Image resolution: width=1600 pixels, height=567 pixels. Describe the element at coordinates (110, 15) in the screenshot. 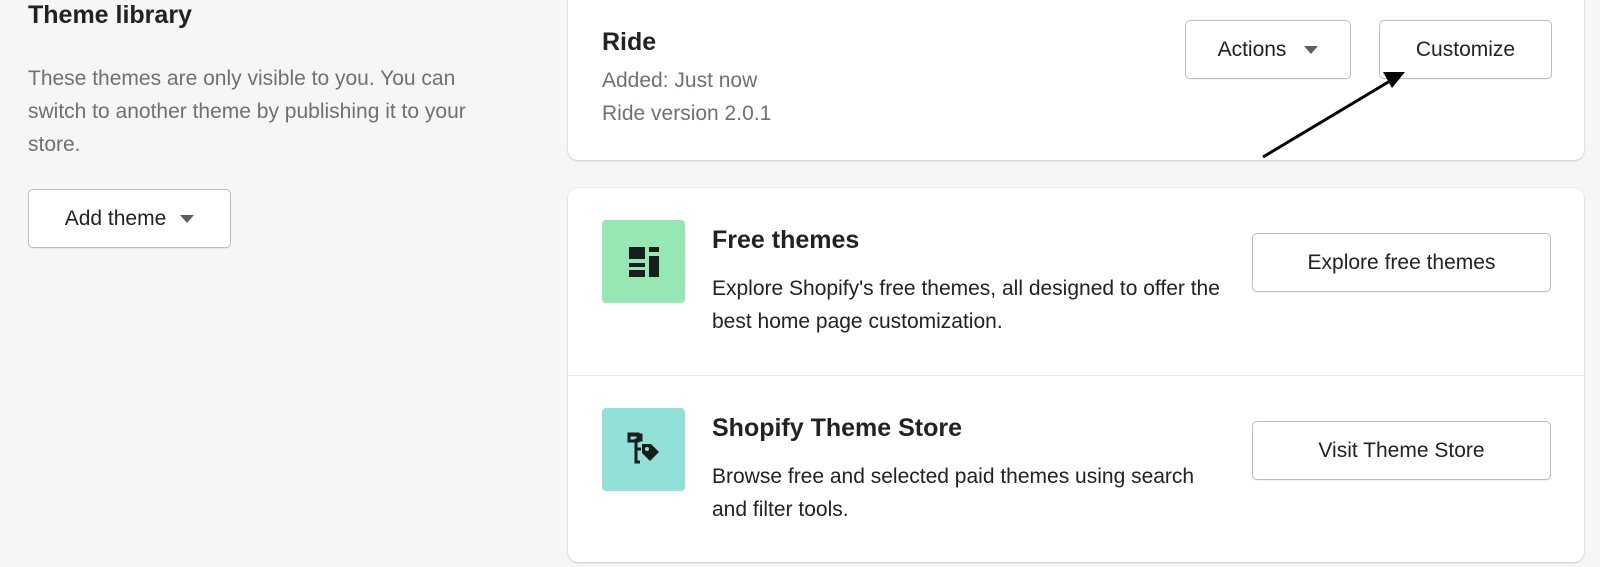

I see `section-title: Theme library` at that location.